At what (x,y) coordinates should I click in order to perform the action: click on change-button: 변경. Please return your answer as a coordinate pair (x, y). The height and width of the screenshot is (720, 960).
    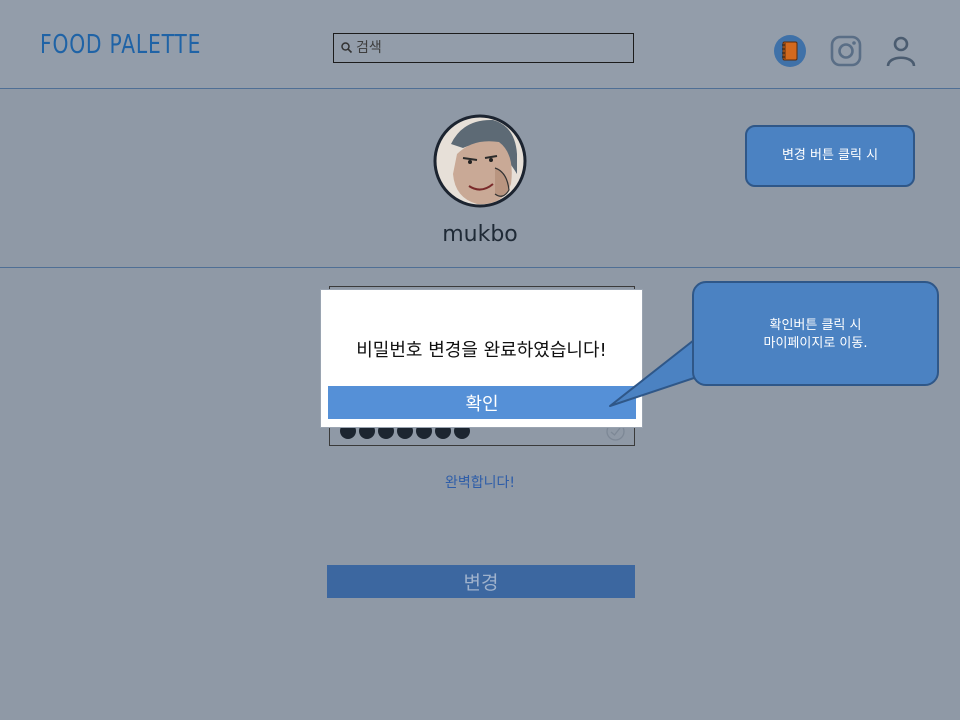
    Looking at the image, I should click on (481, 581).